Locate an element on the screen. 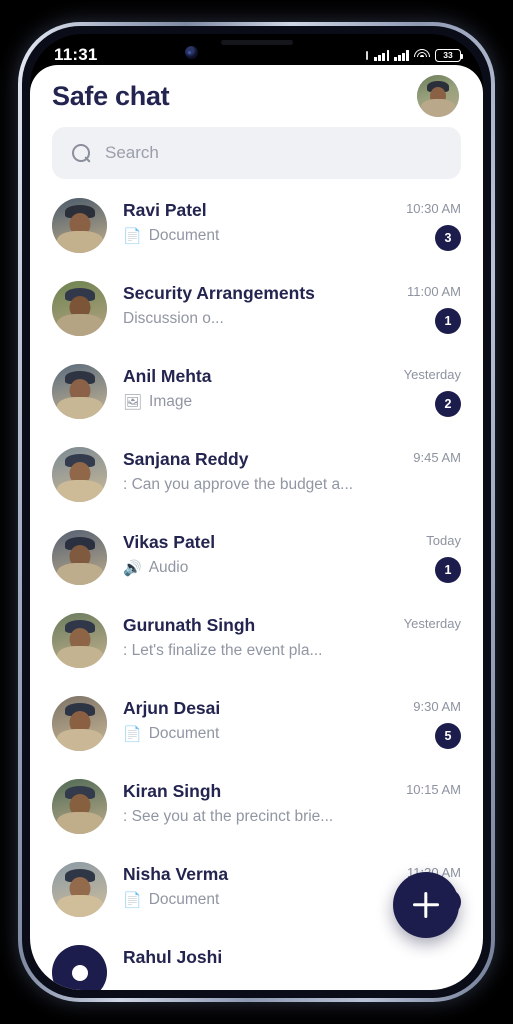 Image resolution: width=513 pixels, height=1024 pixels. chat-preview: 🔊 Audio is located at coordinates (245, 568).